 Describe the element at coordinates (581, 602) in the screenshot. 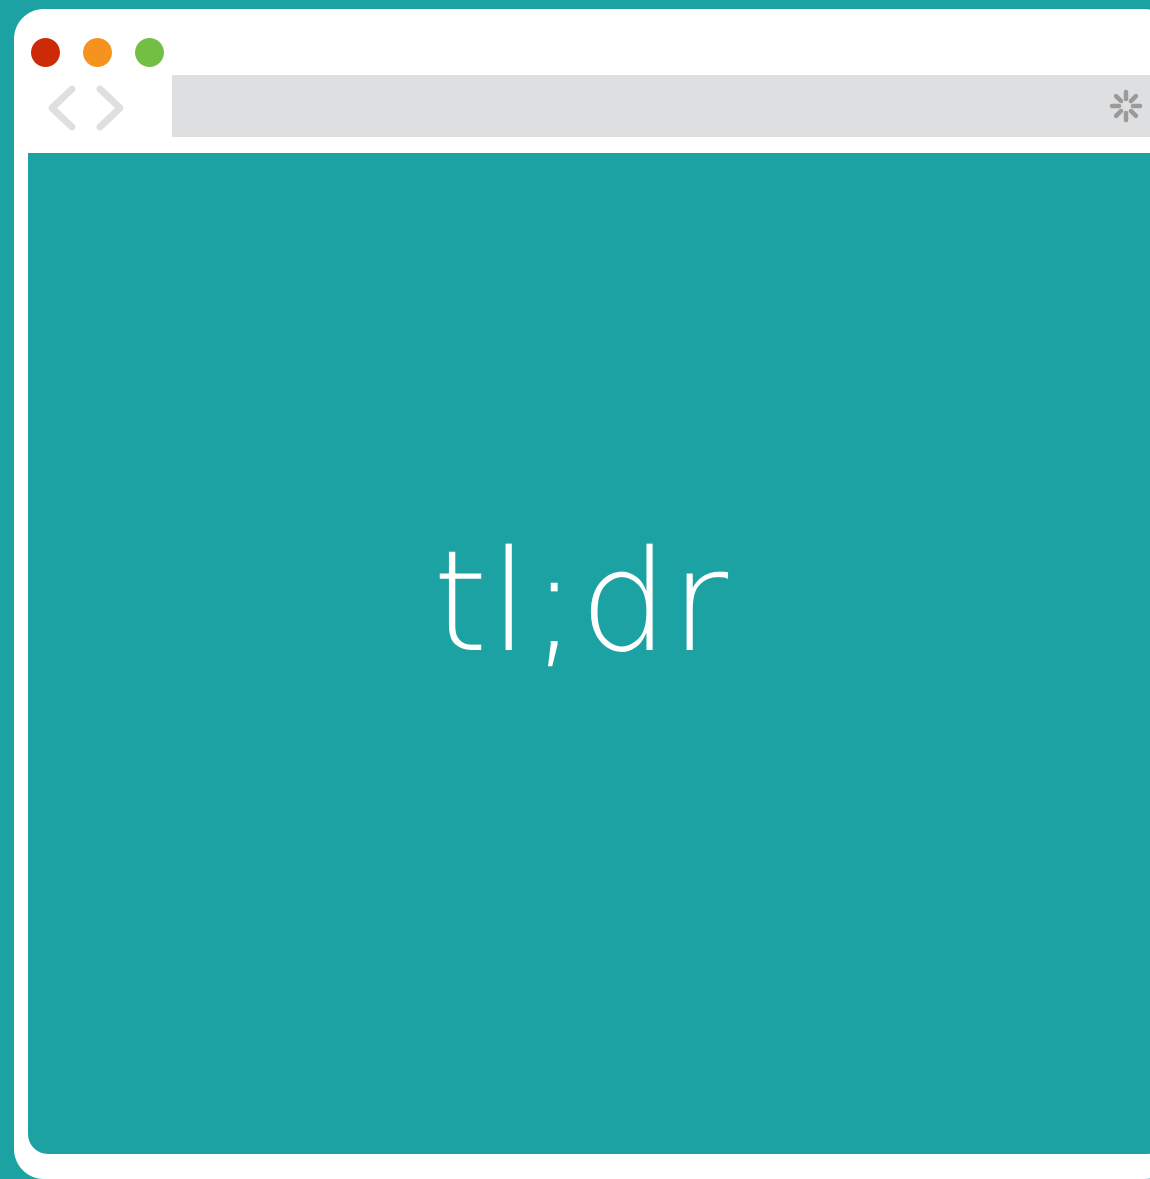

I see `page-heading: tl;dr` at that location.